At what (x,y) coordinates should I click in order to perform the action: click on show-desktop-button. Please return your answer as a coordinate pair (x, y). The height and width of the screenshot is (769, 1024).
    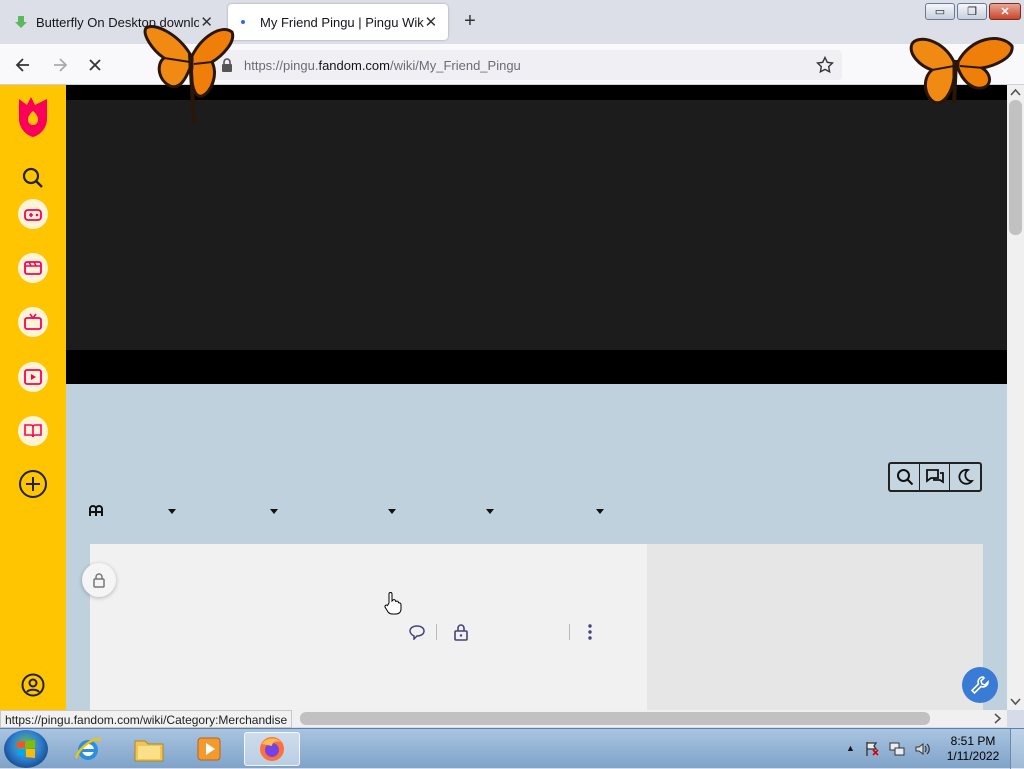
    Looking at the image, I should click on (1017, 749).